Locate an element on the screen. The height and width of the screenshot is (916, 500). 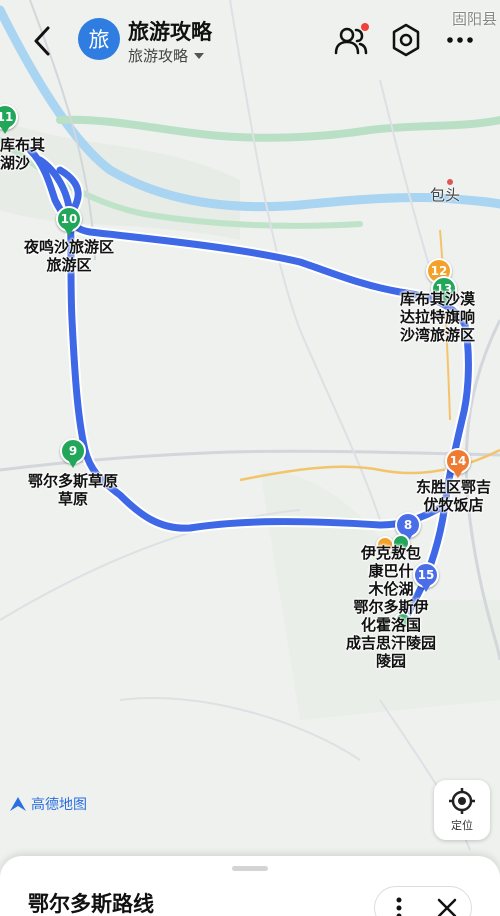
locate-button: 定位 is located at coordinates (462, 810).